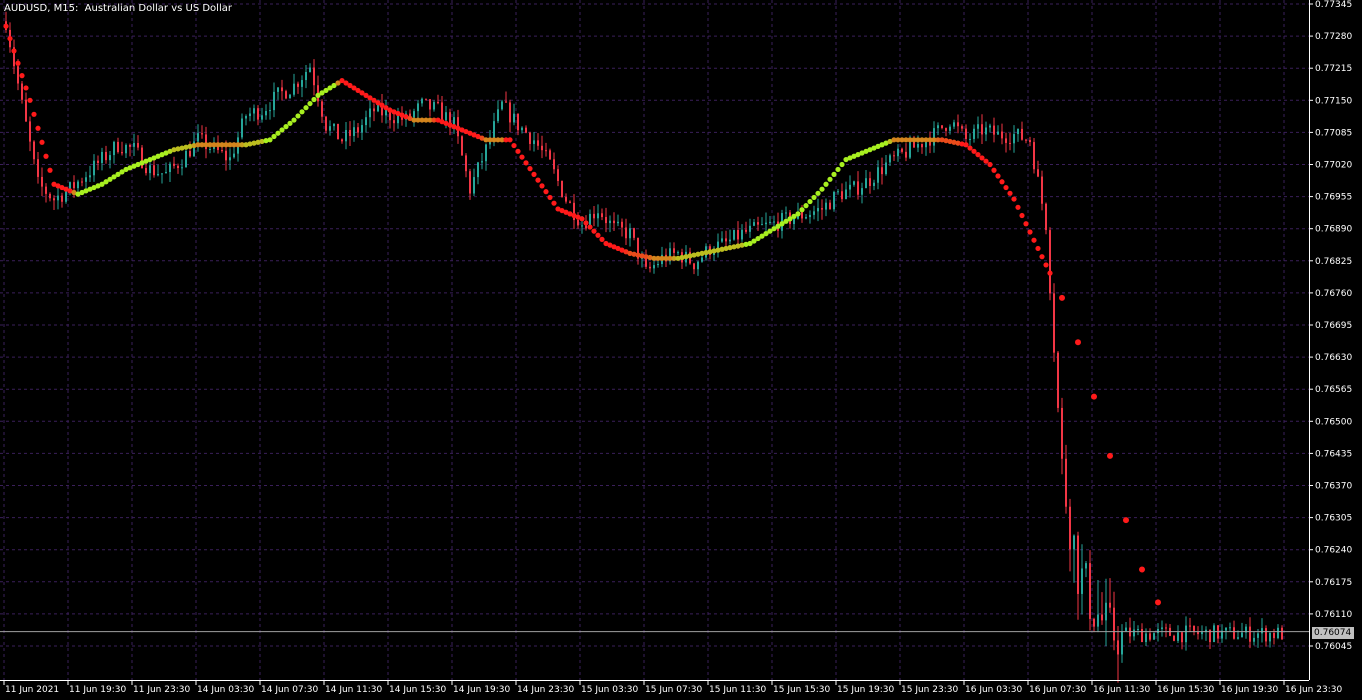 The width and height of the screenshot is (1362, 700). I want to click on y-tick-label: 0.76695, so click(1333, 326).